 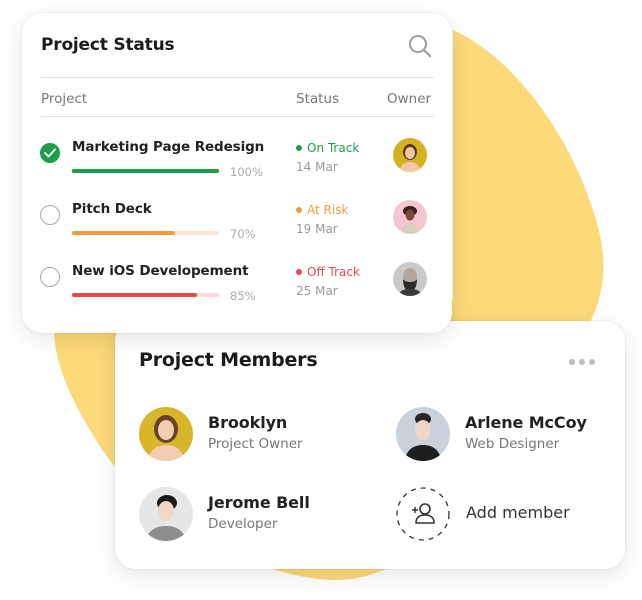 I want to click on status-badge: At Risk, so click(x=322, y=210).